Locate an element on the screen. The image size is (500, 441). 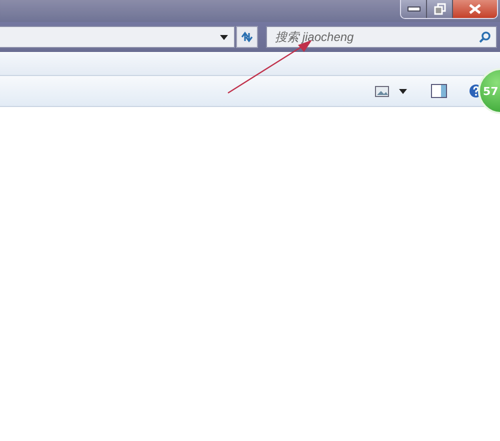
refresh-icon is located at coordinates (247, 37).